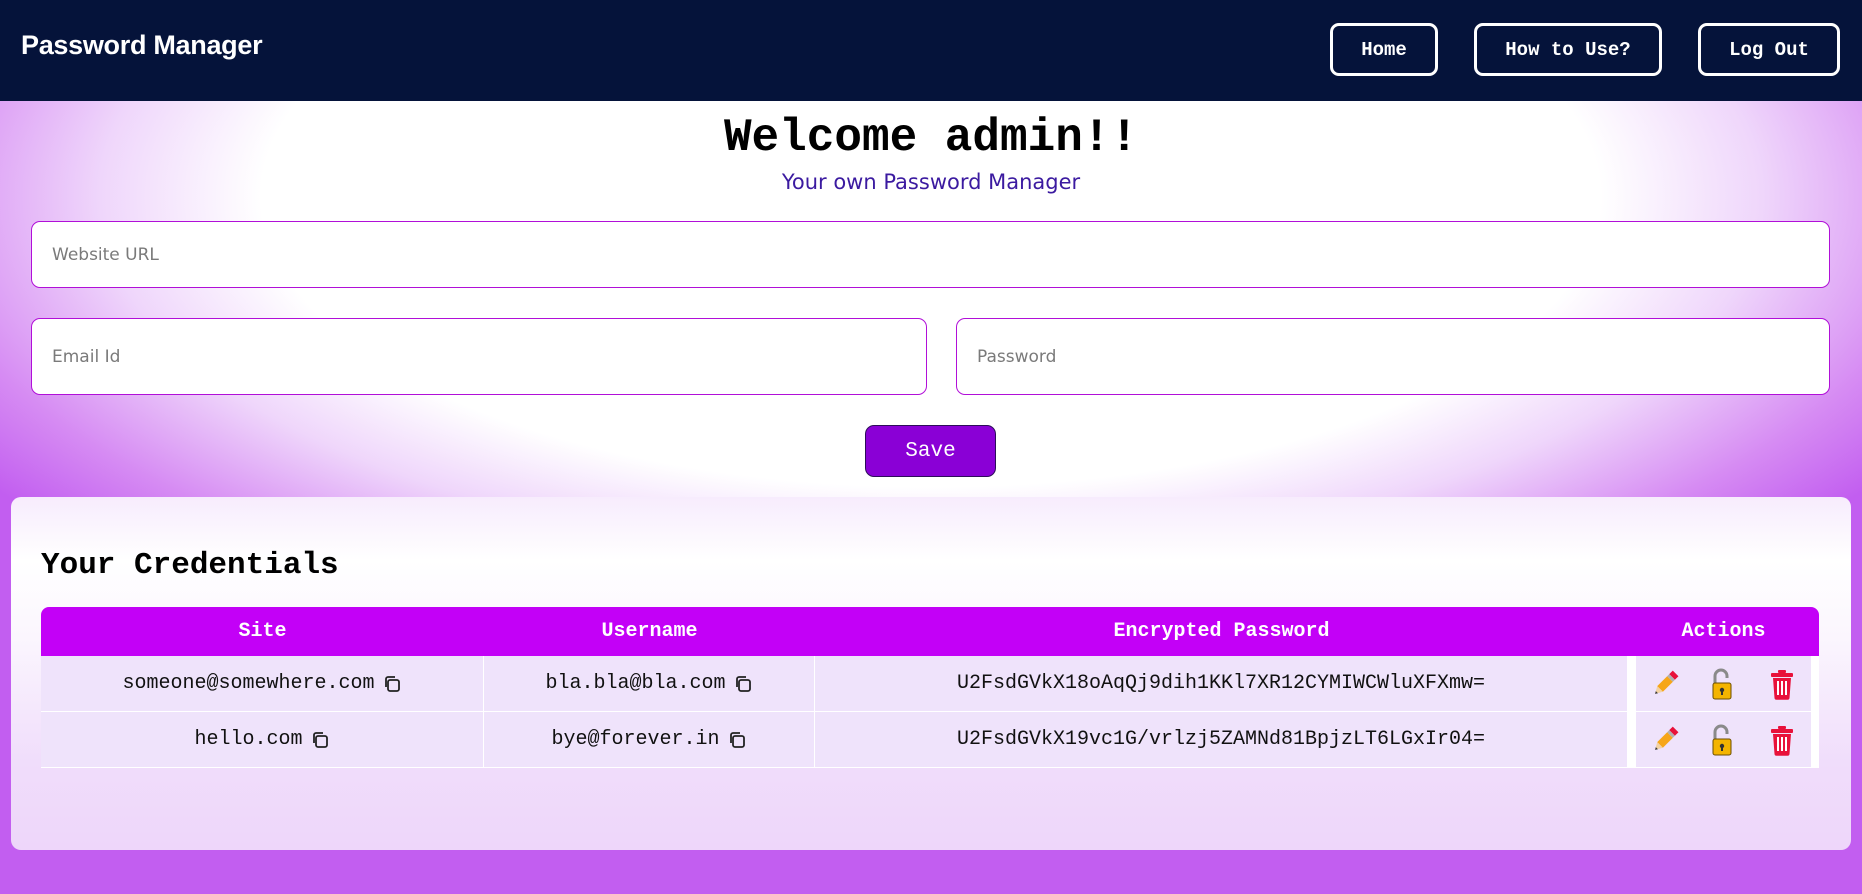 Image resolution: width=1862 pixels, height=894 pixels. What do you see at coordinates (1723, 631) in the screenshot?
I see `column-header-actions: Actions` at bounding box center [1723, 631].